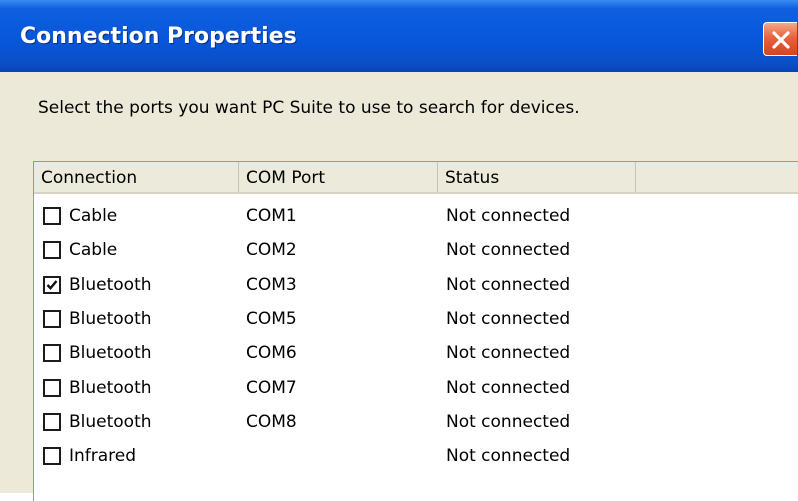 This screenshot has width=798, height=501. I want to click on com-port-cell: COM5, so click(271, 318).